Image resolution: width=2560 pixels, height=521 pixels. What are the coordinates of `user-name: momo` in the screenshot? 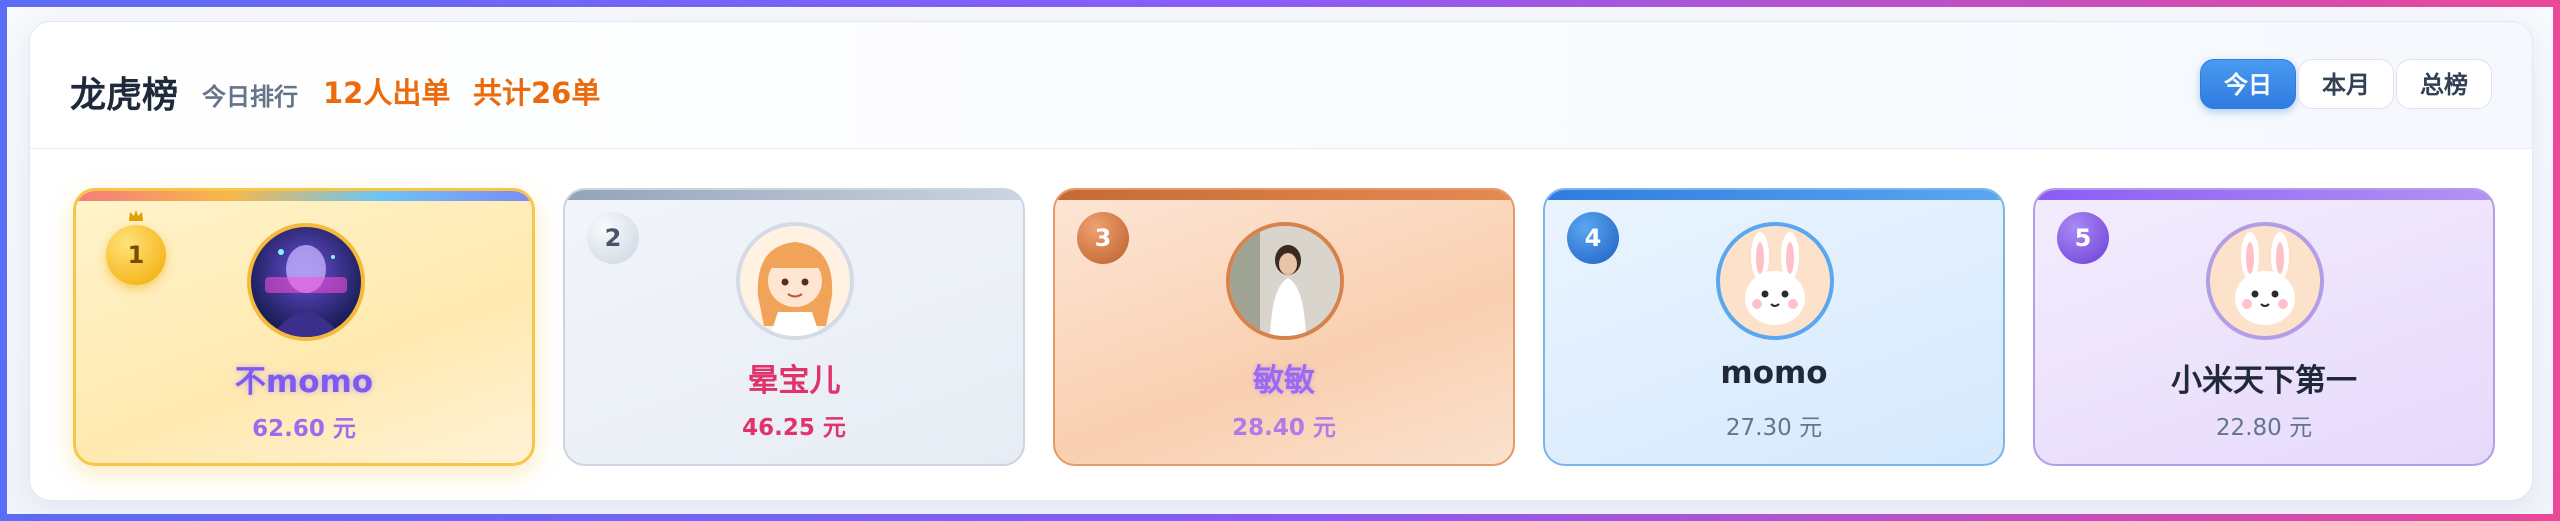 It's located at (1774, 373).